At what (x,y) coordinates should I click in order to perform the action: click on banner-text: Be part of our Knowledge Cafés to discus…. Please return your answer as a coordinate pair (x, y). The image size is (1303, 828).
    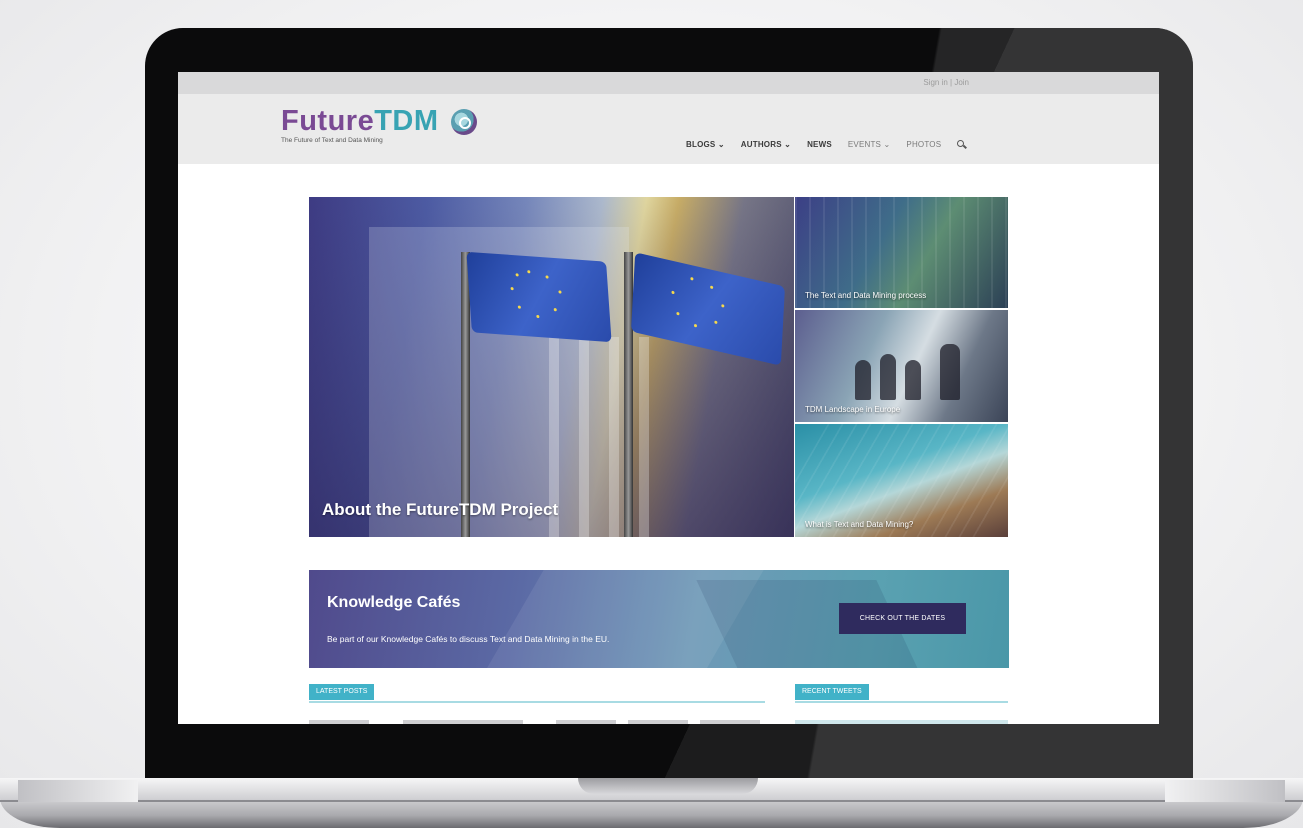
    Looking at the image, I should click on (468, 639).